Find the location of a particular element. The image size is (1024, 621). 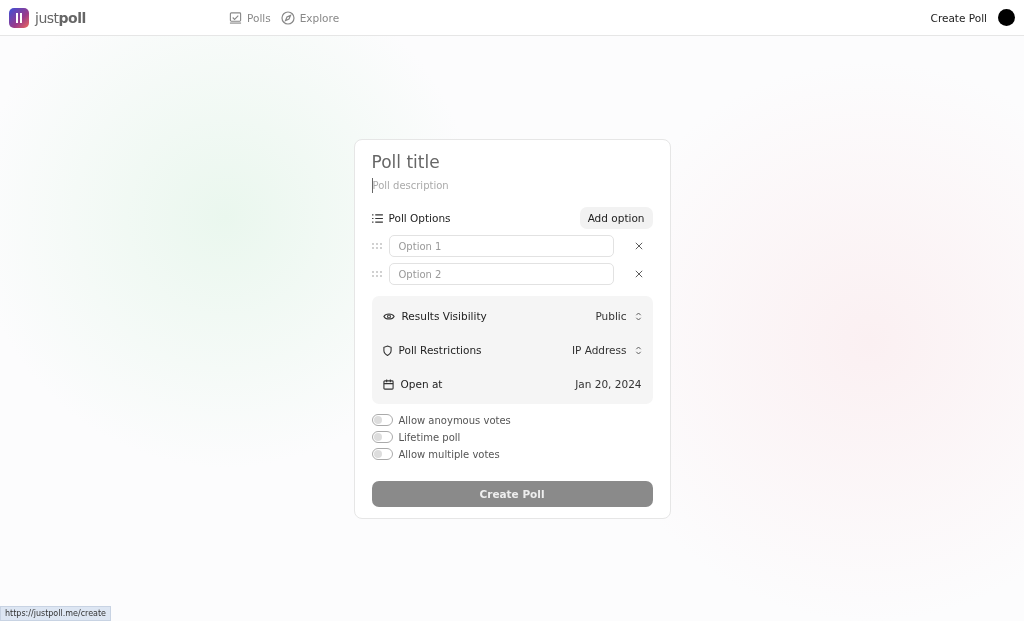

setting-label: Open at is located at coordinates (421, 384).